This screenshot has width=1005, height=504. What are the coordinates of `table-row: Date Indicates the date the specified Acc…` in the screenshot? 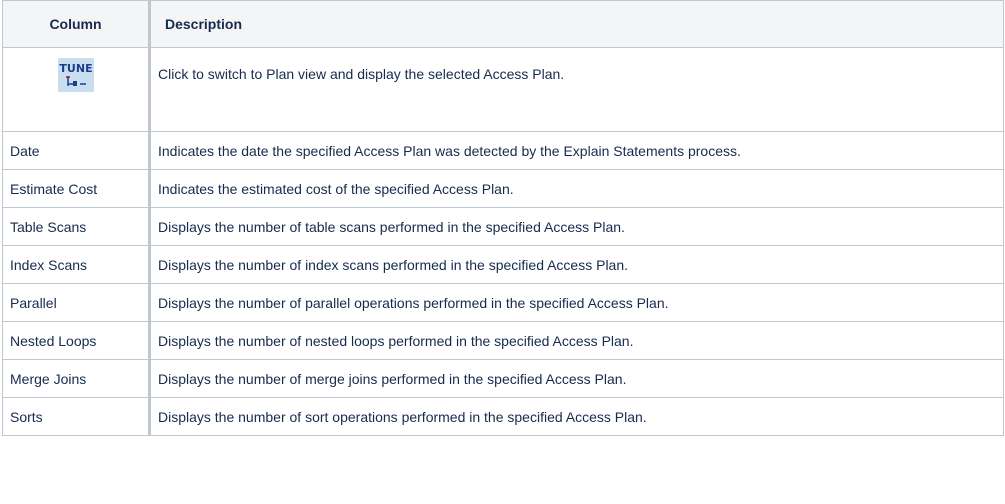 It's located at (503, 150).